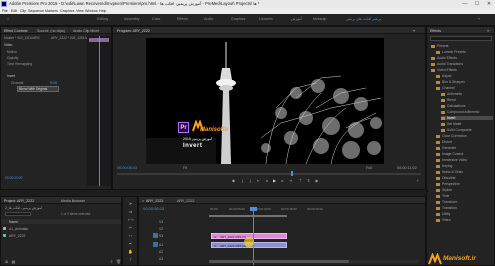  I want to click on ec-timecode: 00:00:00:00, so click(13, 178).